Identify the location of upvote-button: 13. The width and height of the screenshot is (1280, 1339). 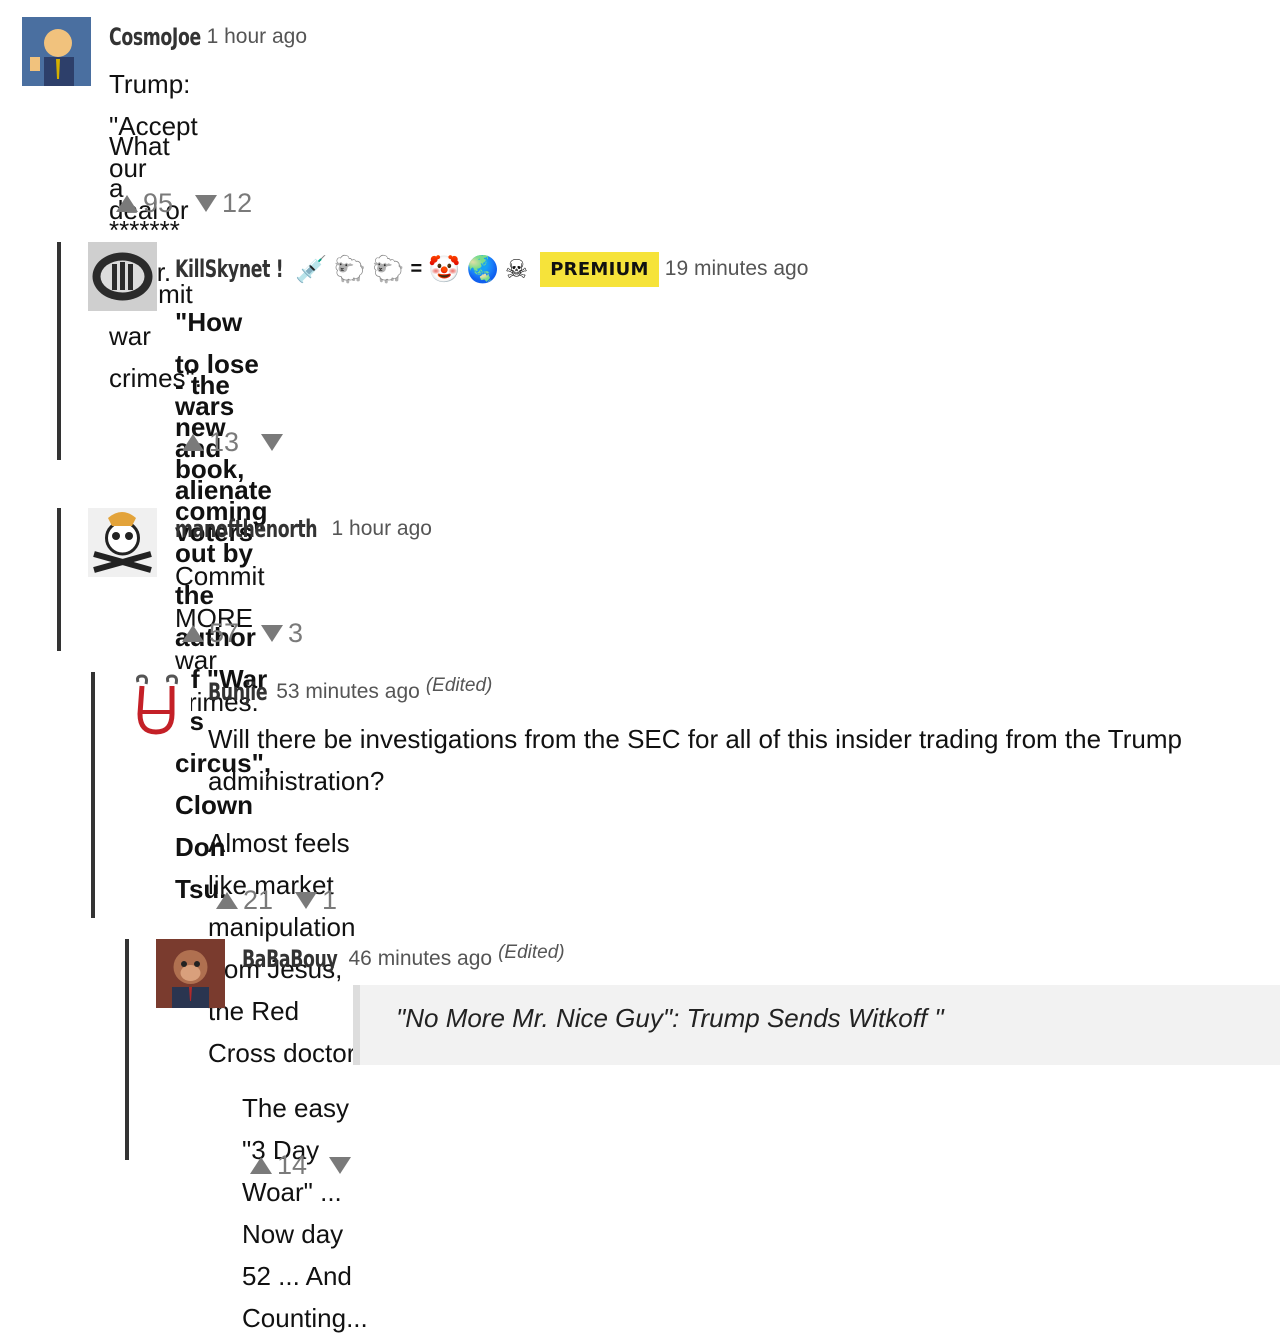
(210, 442).